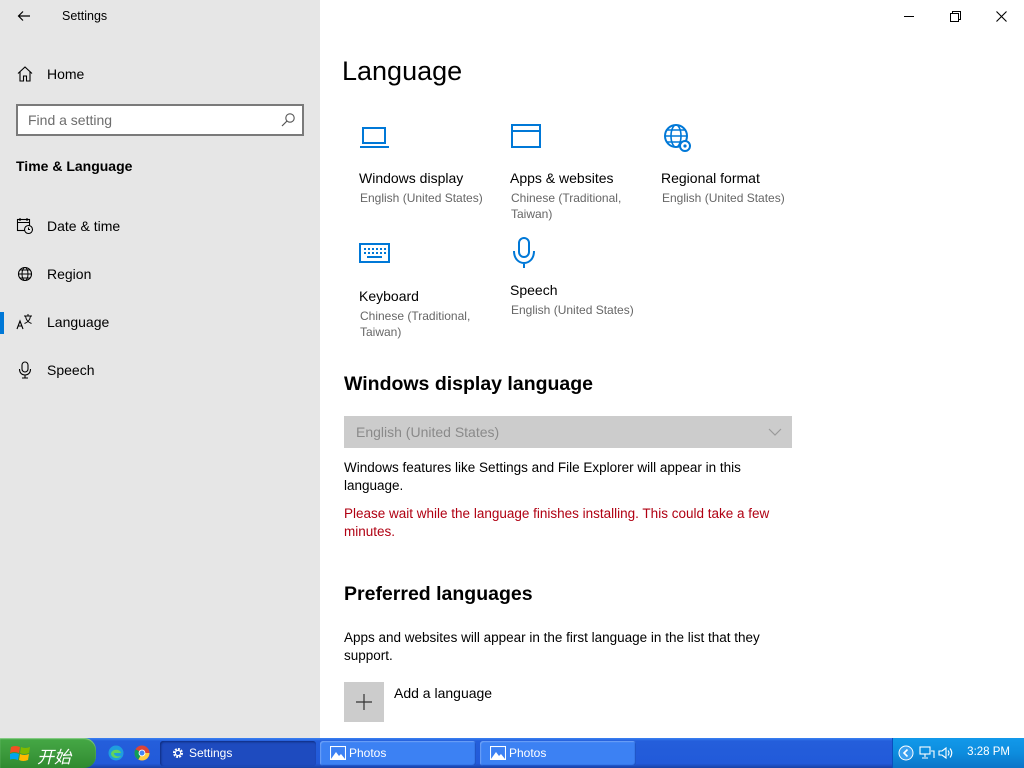 The image size is (1024, 768). What do you see at coordinates (534, 290) in the screenshot?
I see `tile-label: Speech` at bounding box center [534, 290].